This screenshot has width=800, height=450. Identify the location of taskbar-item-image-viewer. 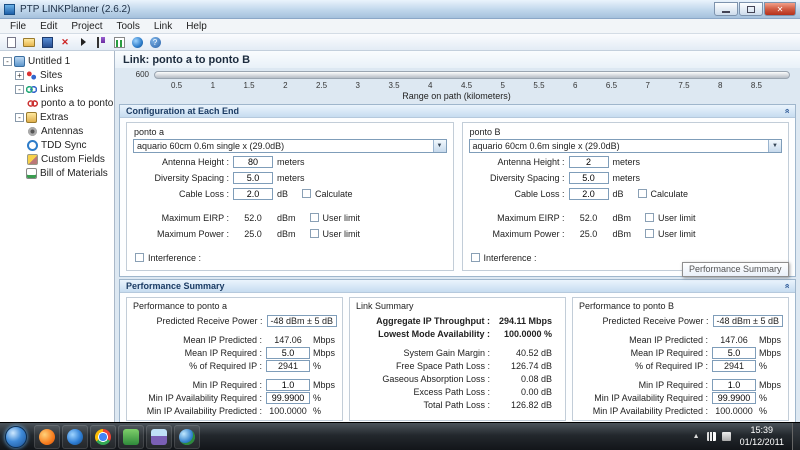
(159, 436).